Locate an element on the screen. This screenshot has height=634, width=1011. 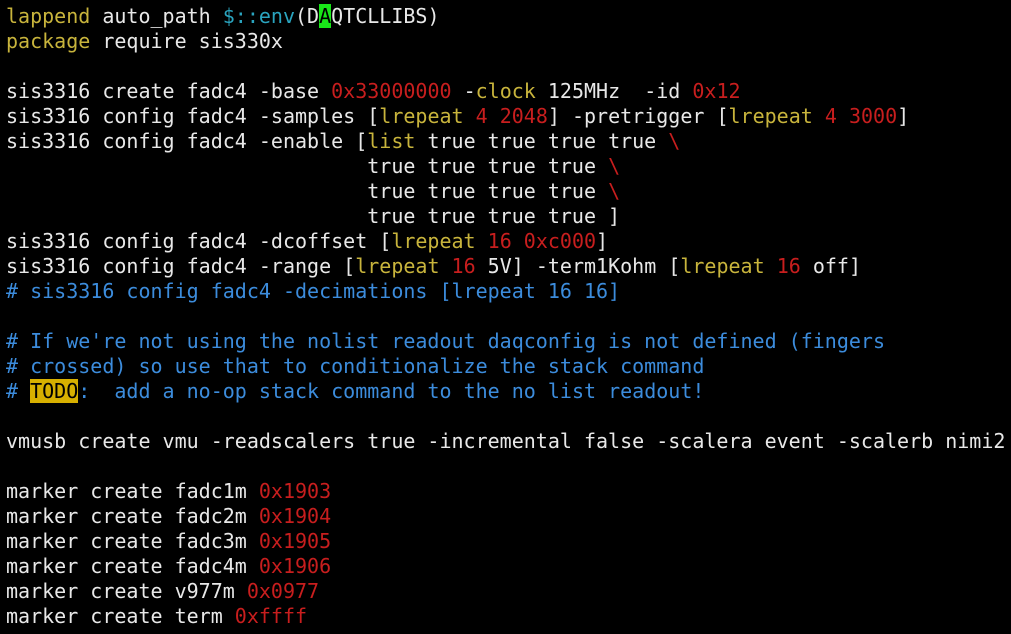
code-line: marker create fadc2m 0x1904 is located at coordinates (508, 516).